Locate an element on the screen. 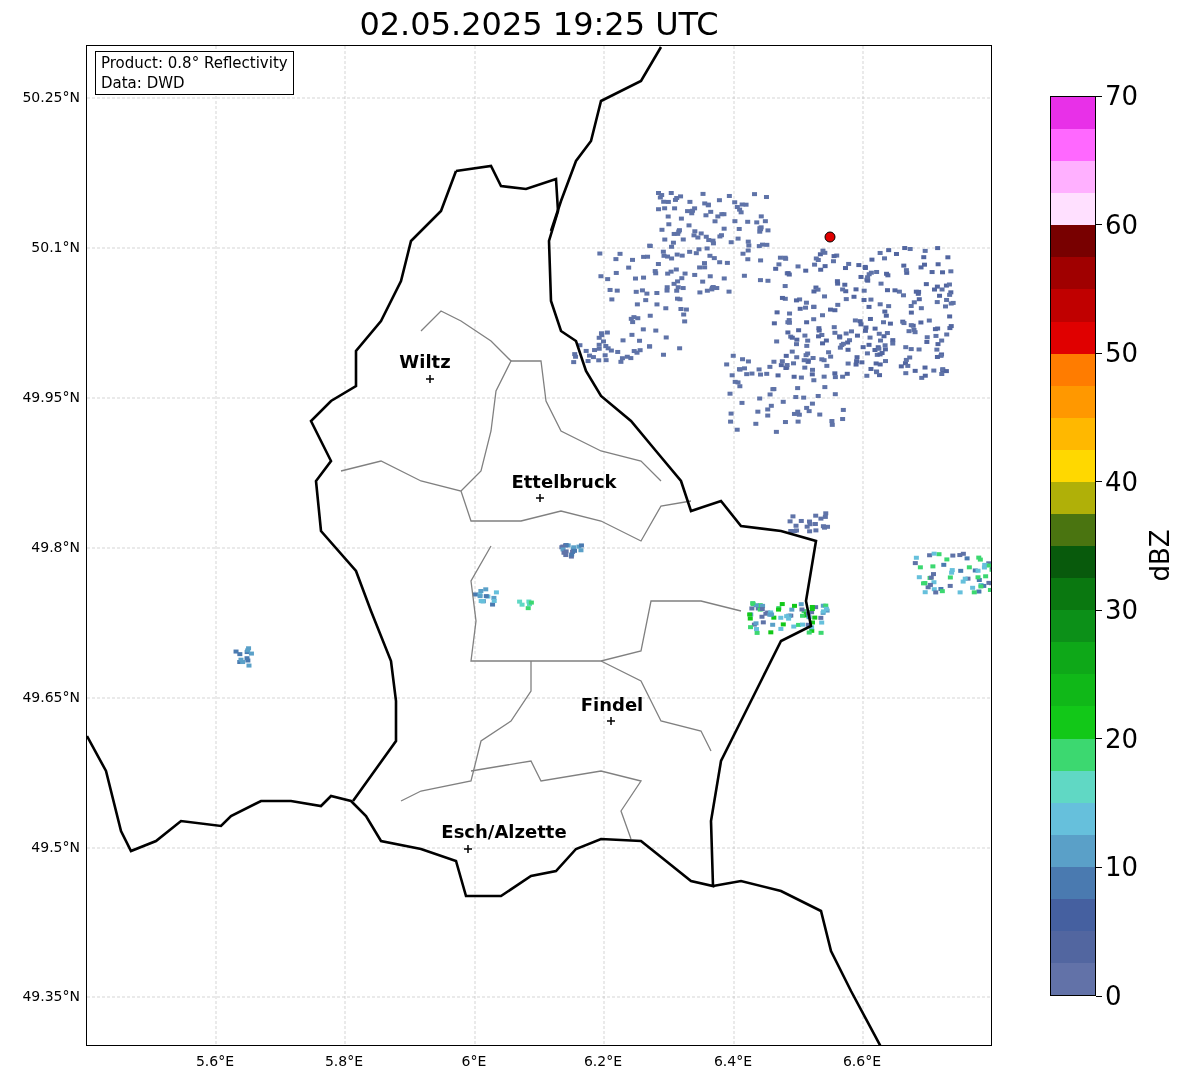  color-scale-tick-label: 40 is located at coordinates (1122, 481).